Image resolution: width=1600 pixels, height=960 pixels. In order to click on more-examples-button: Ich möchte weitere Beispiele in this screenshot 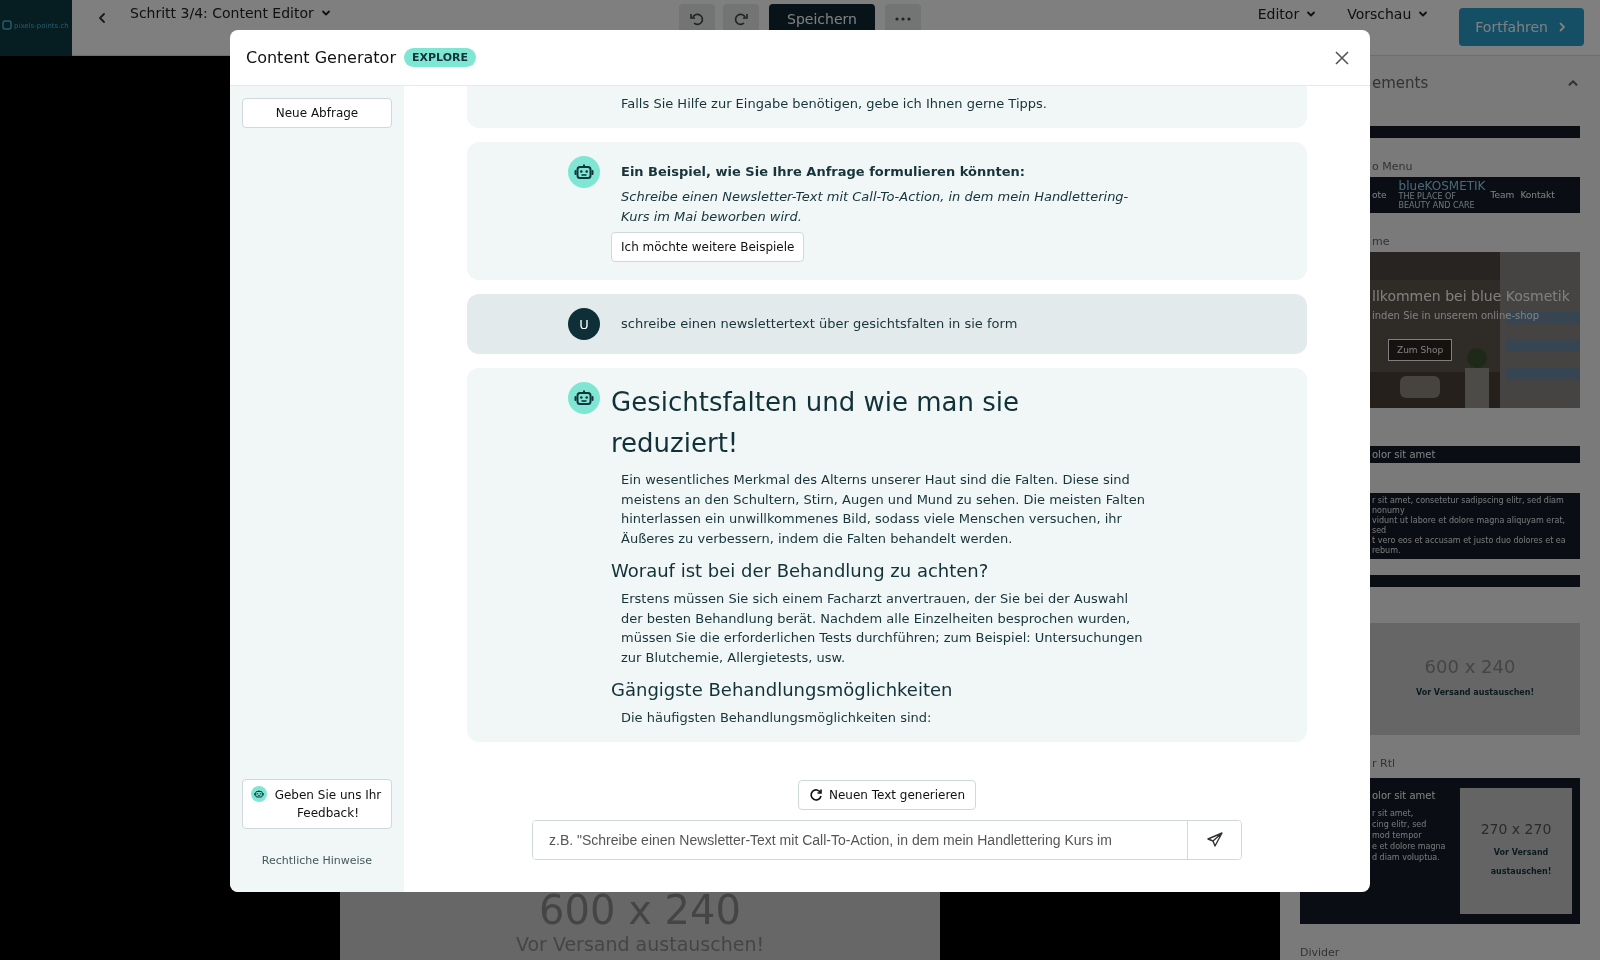, I will do `click(708, 247)`.